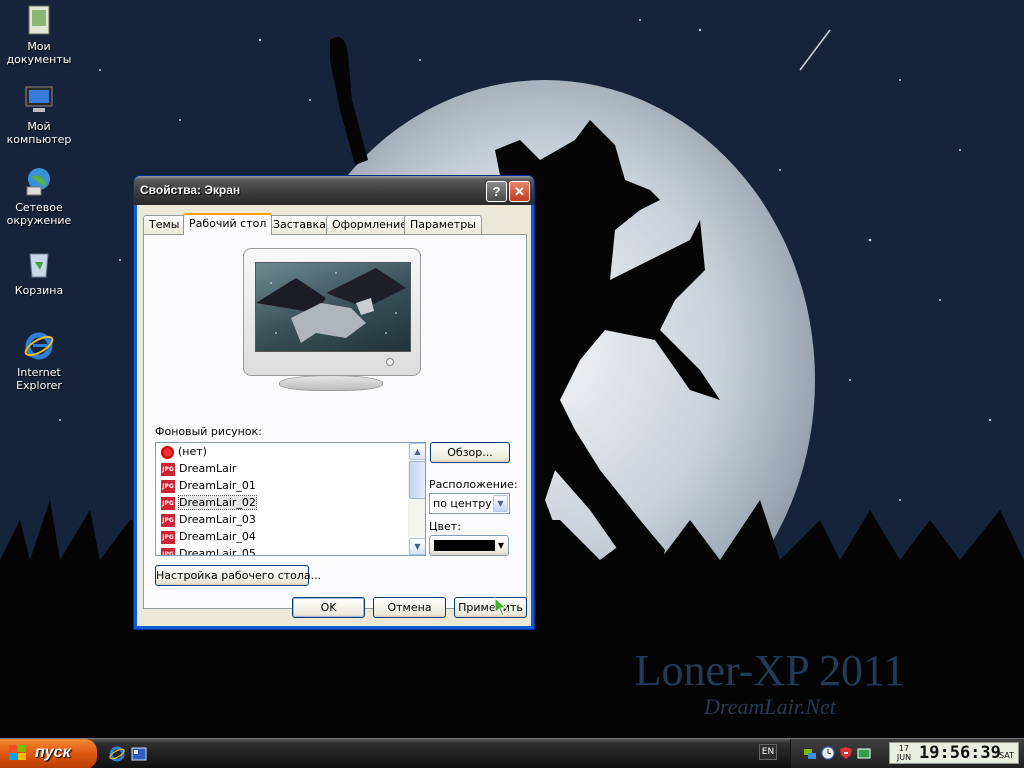 The width and height of the screenshot is (1024, 768). I want to click on show-desktop-icon, so click(139, 754).